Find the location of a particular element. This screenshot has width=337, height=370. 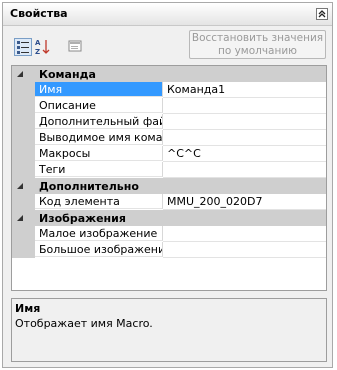

property-row-description: Описание is located at coordinates (169, 106).